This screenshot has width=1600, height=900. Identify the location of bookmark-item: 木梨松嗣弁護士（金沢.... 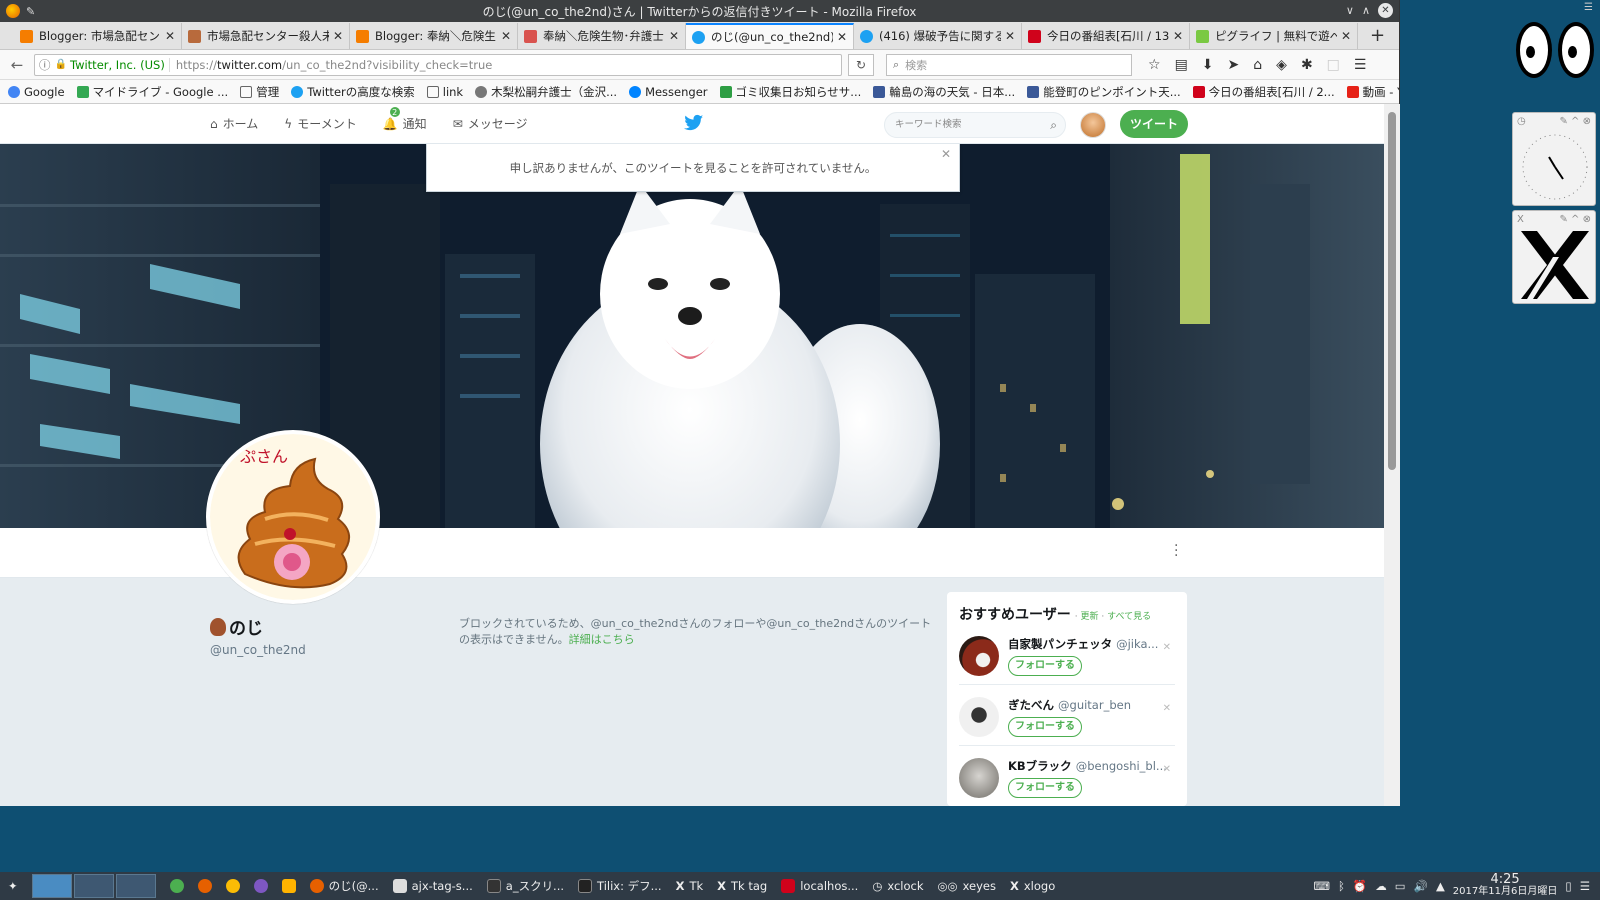
(546, 92).